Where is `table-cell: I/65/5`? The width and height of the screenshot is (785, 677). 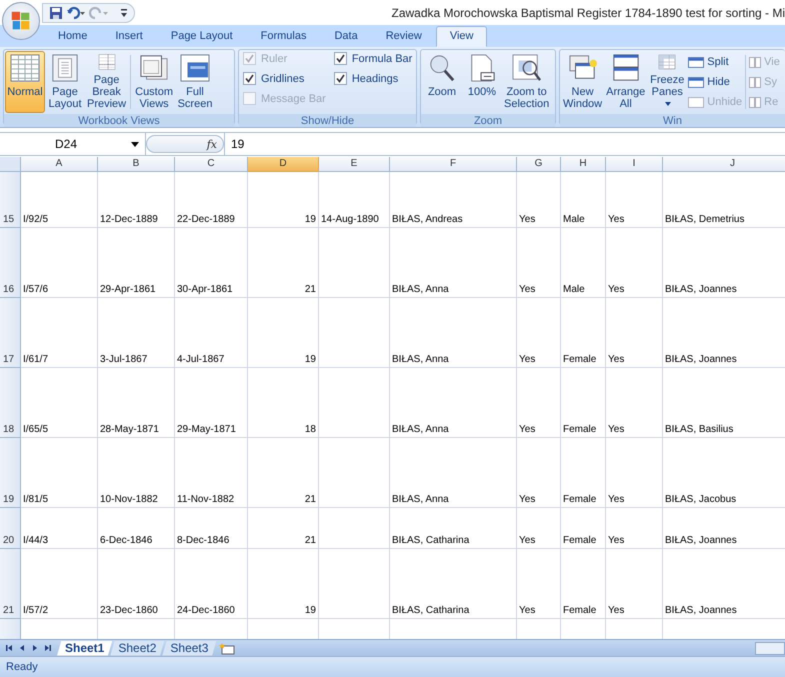
table-cell: I/65/5 is located at coordinates (59, 403).